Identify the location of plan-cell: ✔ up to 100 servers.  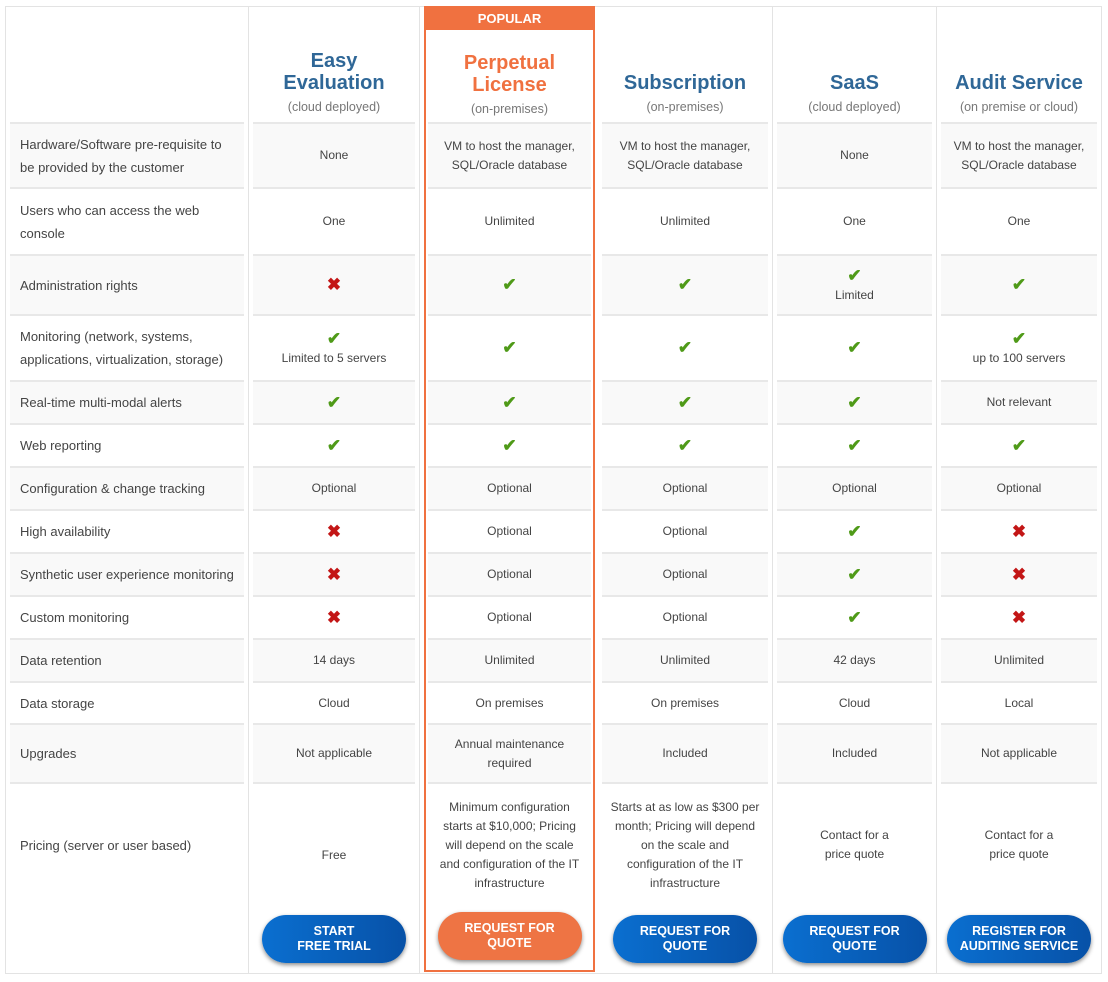
(1019, 347).